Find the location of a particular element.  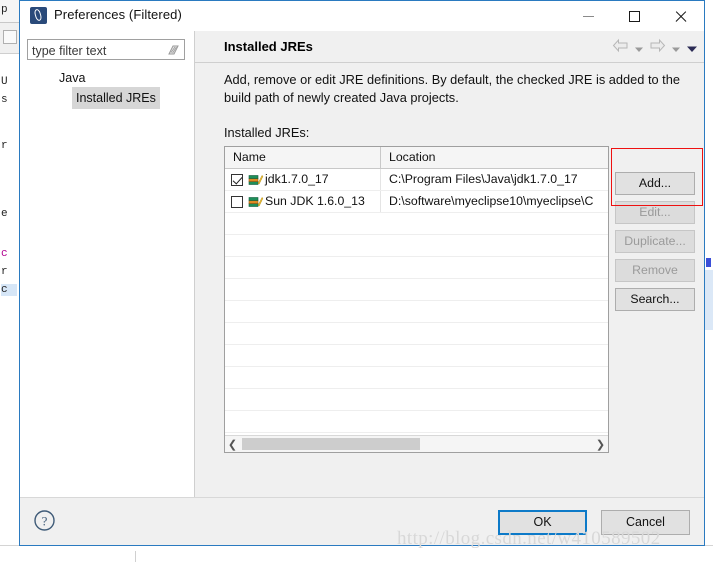

table-horizontal-scrollbar: ❮ ❯ is located at coordinates (416, 443).